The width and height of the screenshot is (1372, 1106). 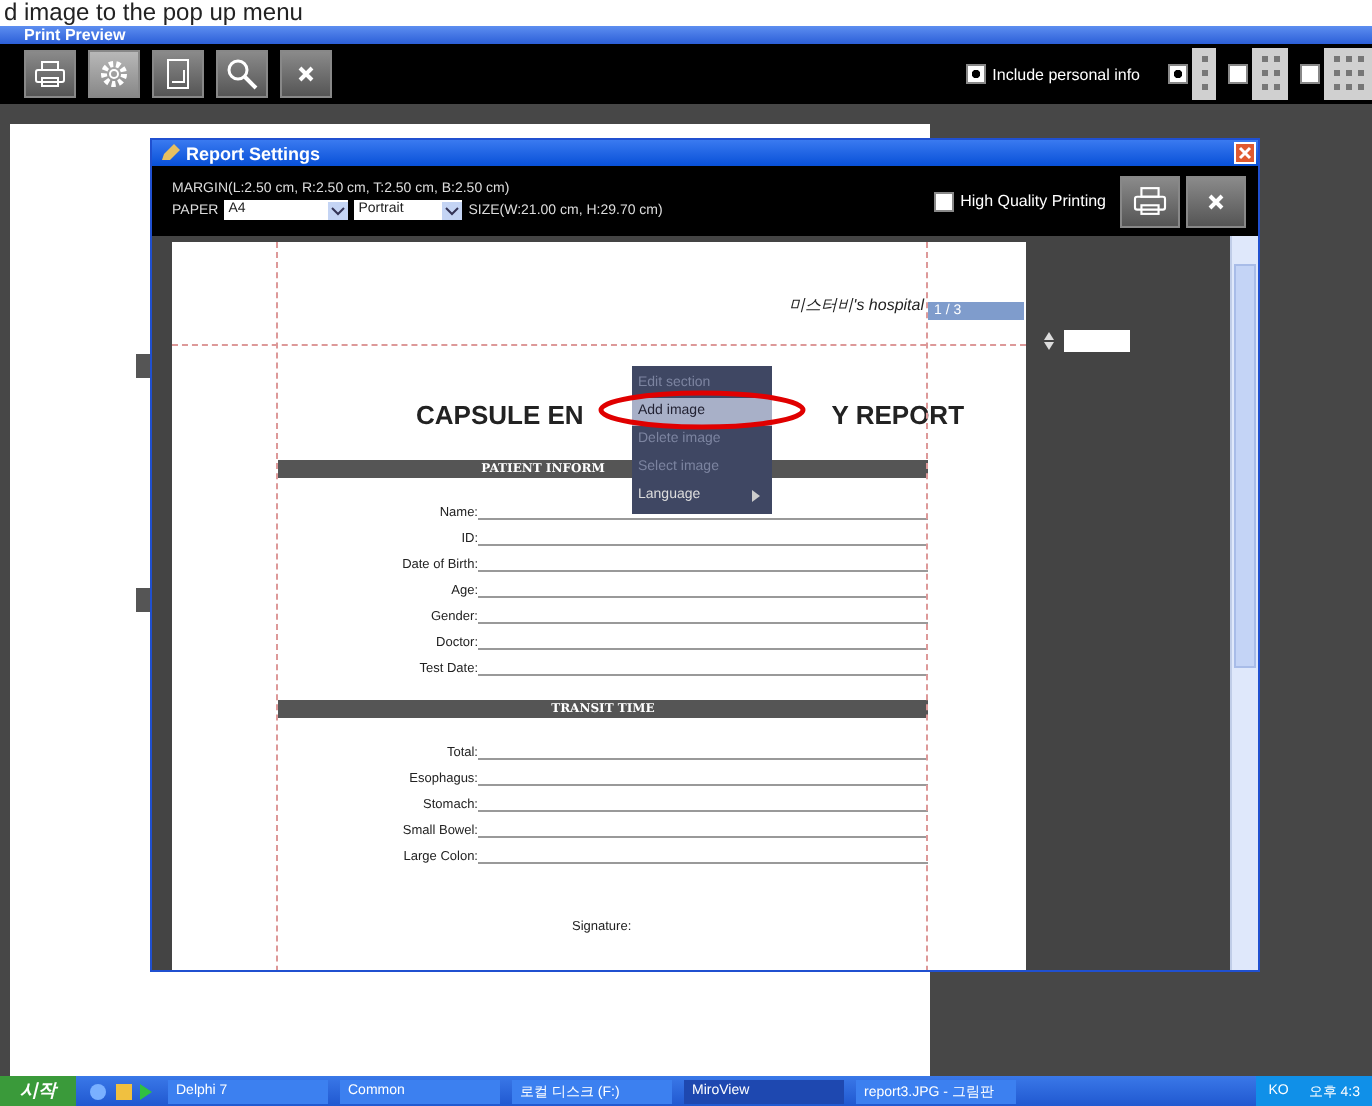 I want to click on page-icon, so click(x=178, y=74).